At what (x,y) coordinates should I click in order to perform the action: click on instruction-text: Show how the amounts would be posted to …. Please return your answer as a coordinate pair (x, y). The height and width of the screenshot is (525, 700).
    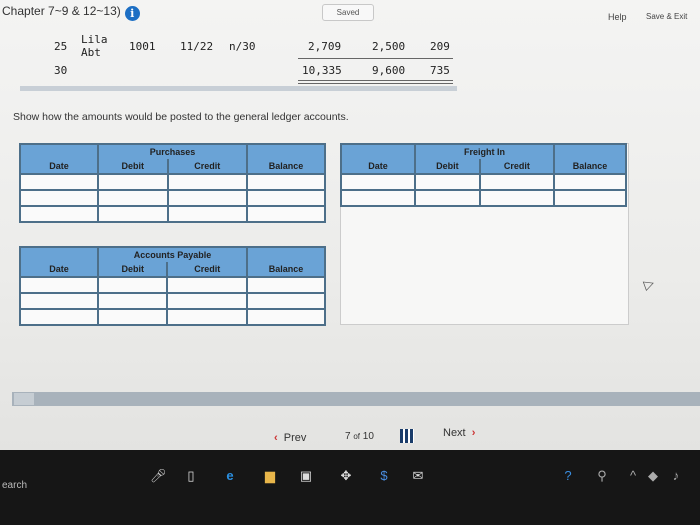
    Looking at the image, I should click on (181, 117).